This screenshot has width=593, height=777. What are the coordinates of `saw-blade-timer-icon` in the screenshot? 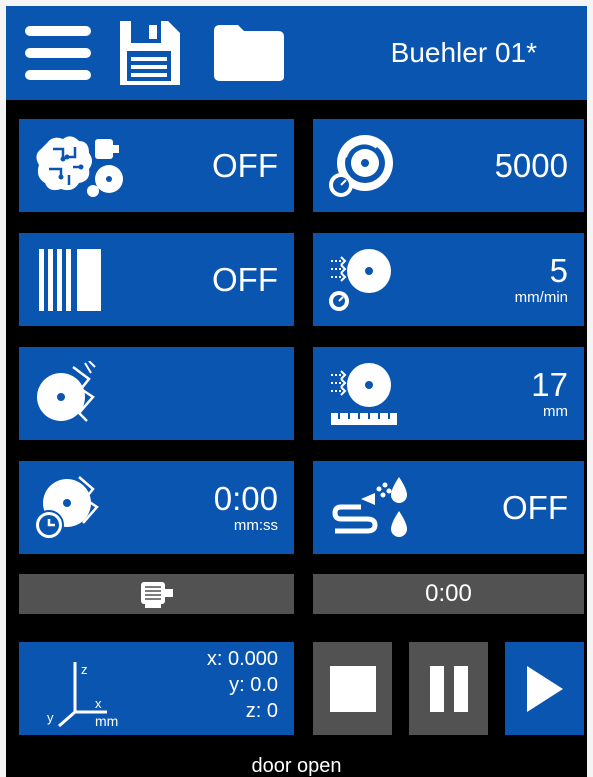 It's located at (66, 508).